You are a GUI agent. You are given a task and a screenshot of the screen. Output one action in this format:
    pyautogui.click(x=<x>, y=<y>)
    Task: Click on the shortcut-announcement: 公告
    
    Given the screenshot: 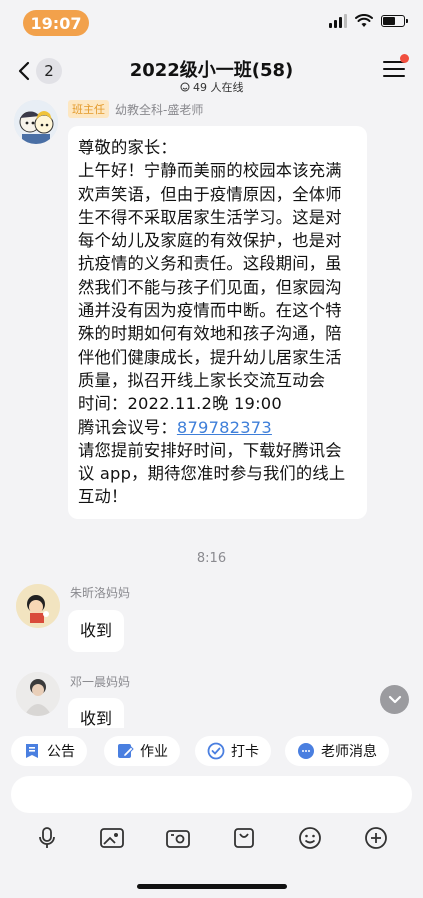 What is the action you would take?
    pyautogui.click(x=49, y=751)
    